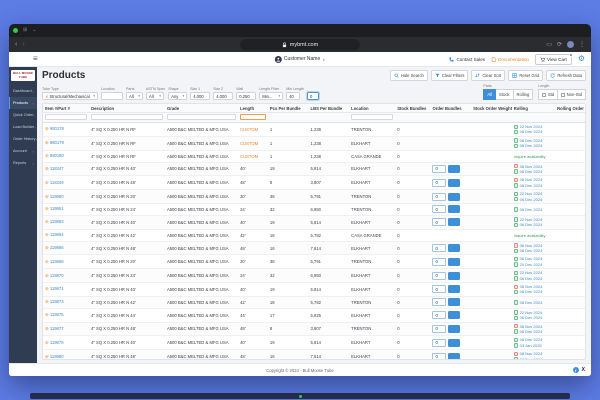 This screenshot has height=400, width=600. I want to click on sidebar-item-order-history: Order History›, so click(23, 139).